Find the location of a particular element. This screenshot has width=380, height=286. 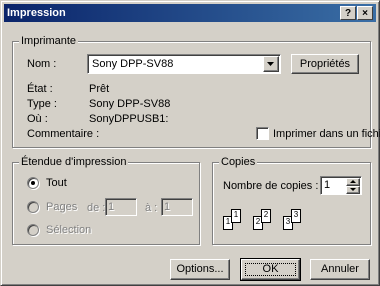

range-selection-label: Sélection is located at coordinates (68, 230).